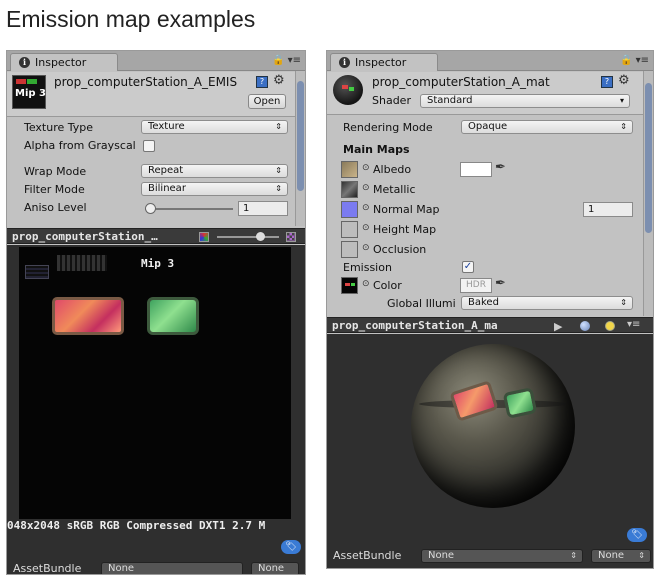  What do you see at coordinates (525, 101) in the screenshot?
I see `shader-dropdown: Standard ▾` at bounding box center [525, 101].